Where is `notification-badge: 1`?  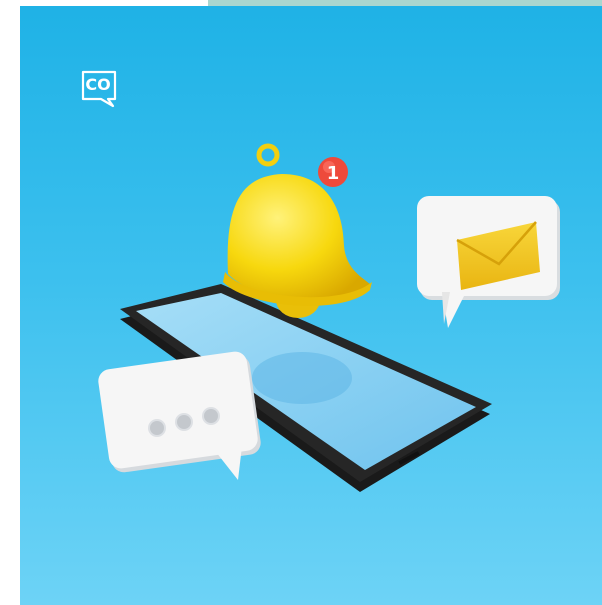 notification-badge: 1 is located at coordinates (333, 172).